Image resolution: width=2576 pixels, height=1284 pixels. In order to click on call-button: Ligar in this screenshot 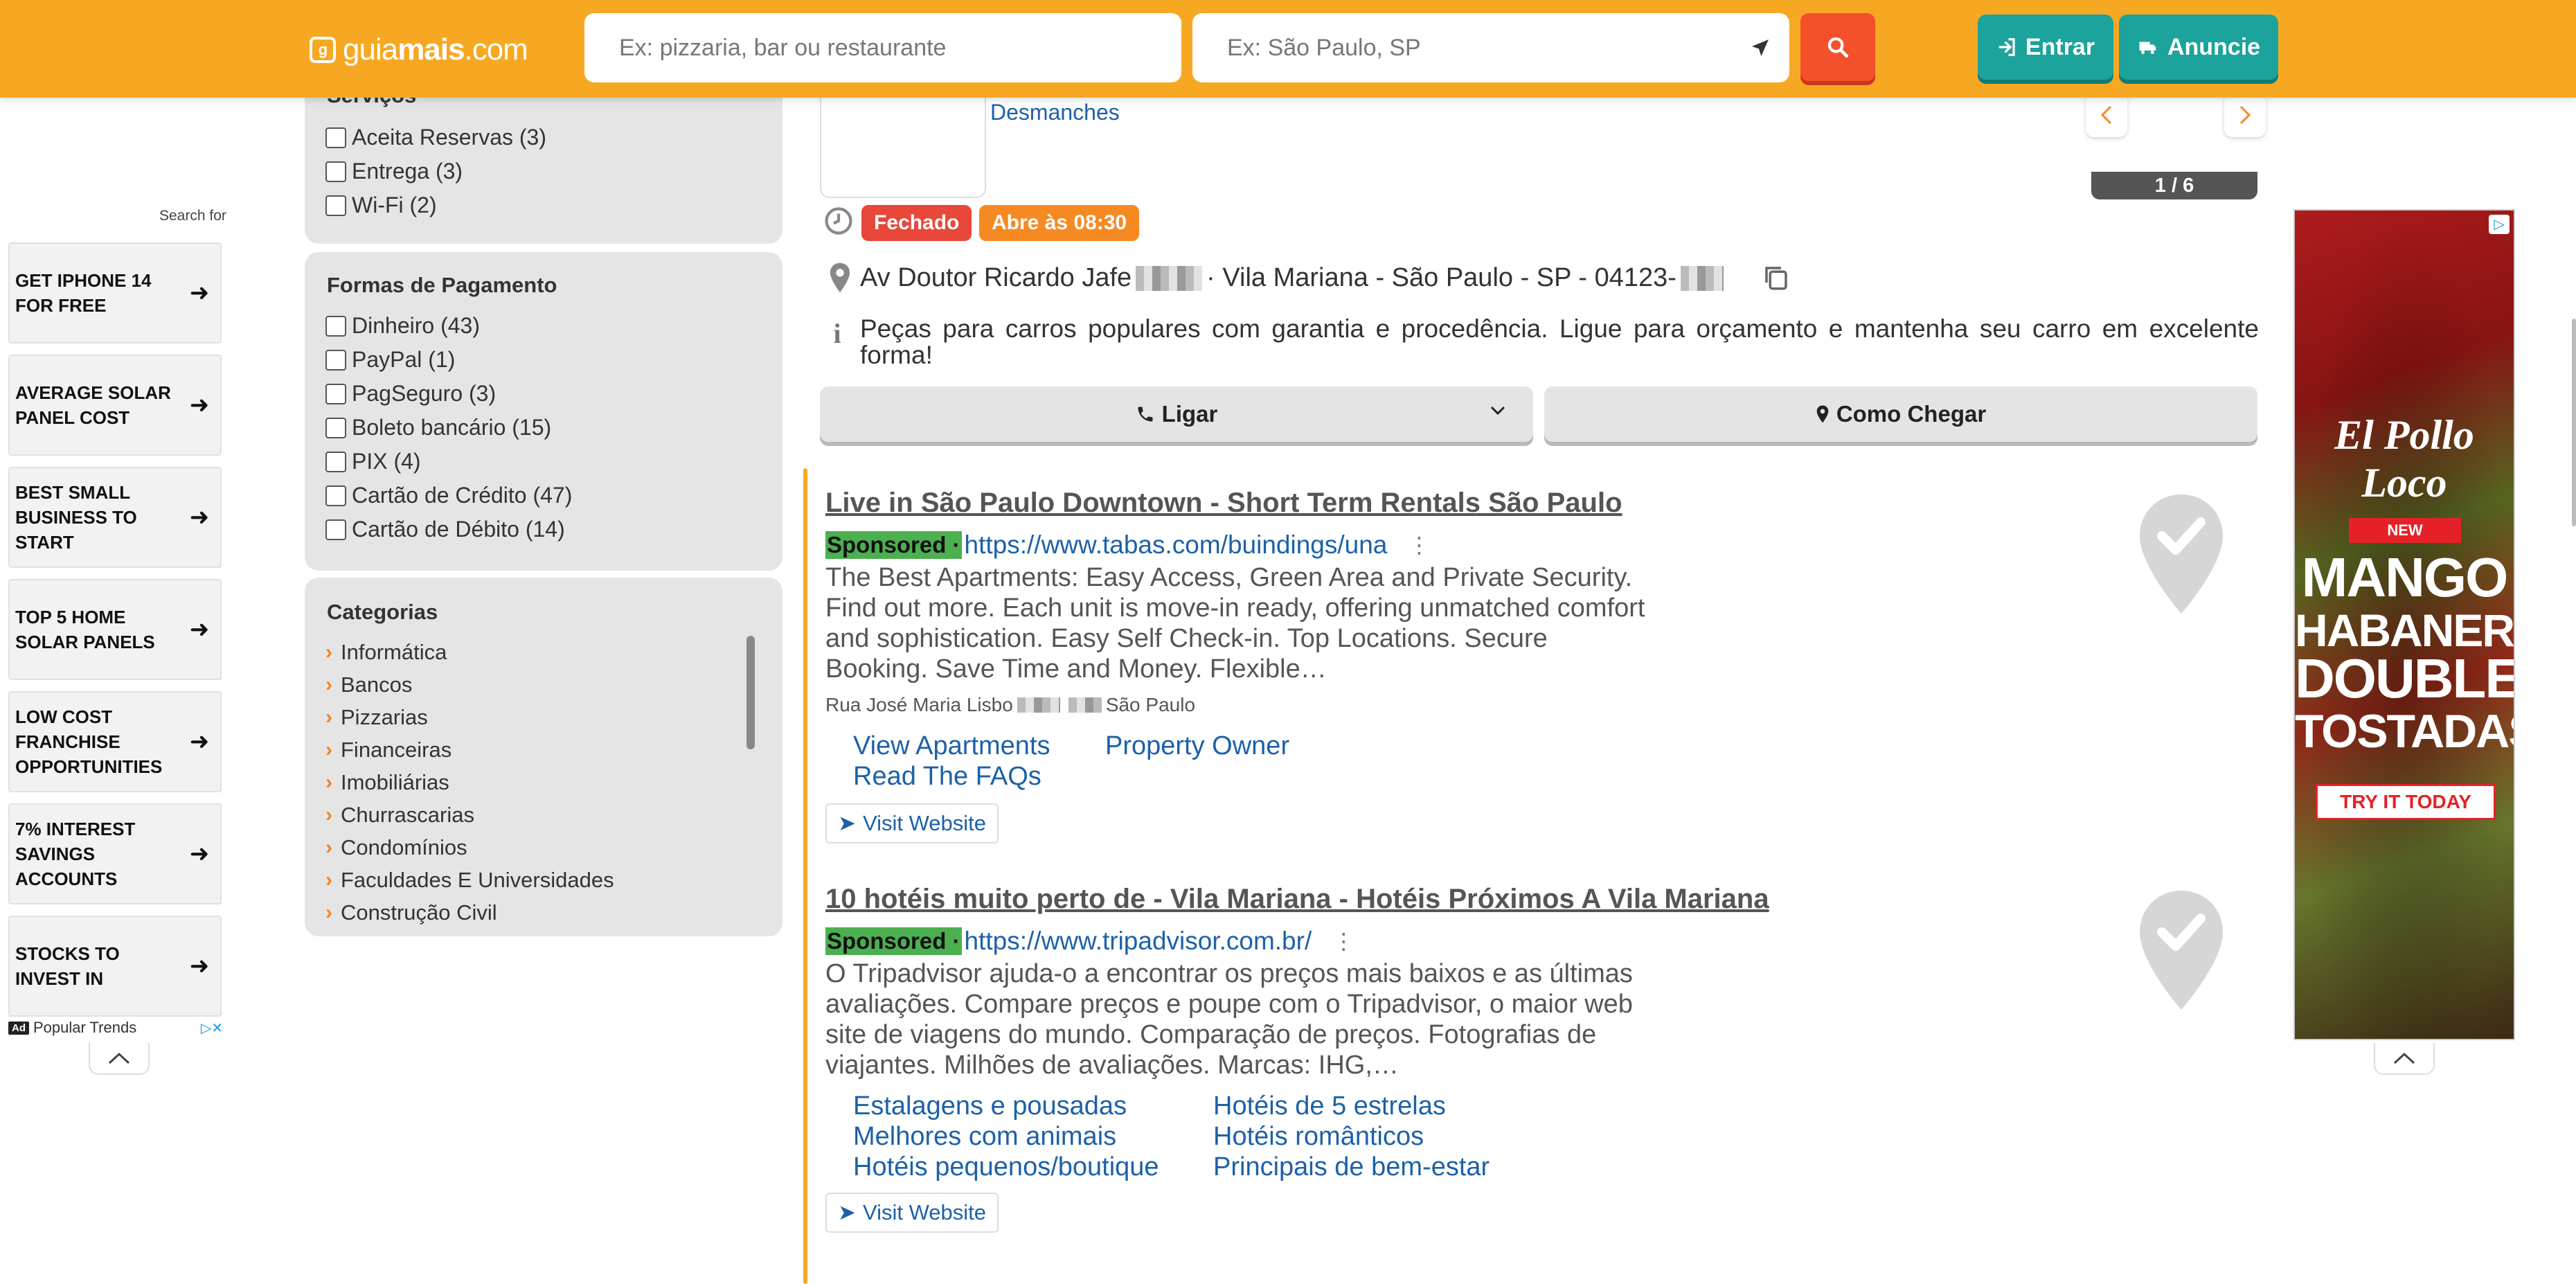, I will do `click(1176, 414)`.